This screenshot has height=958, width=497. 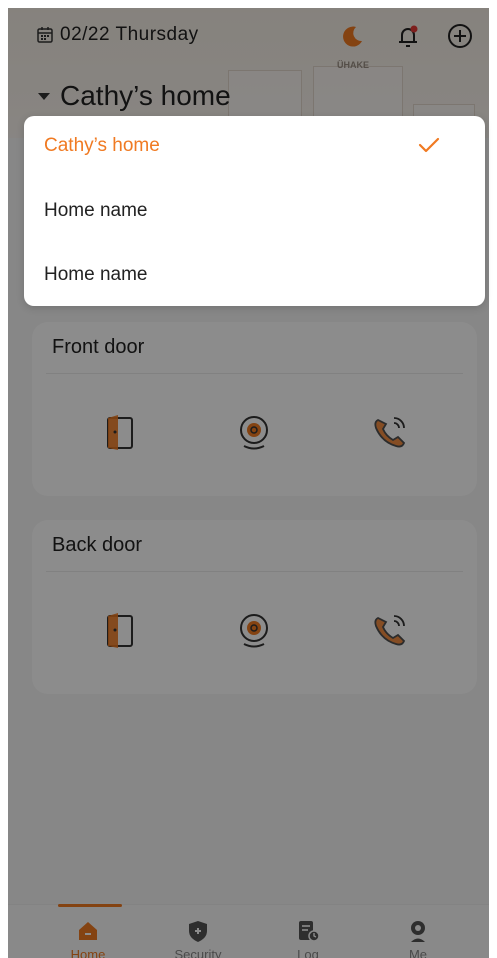 What do you see at coordinates (429, 145) in the screenshot?
I see `checkmark-icon` at bounding box center [429, 145].